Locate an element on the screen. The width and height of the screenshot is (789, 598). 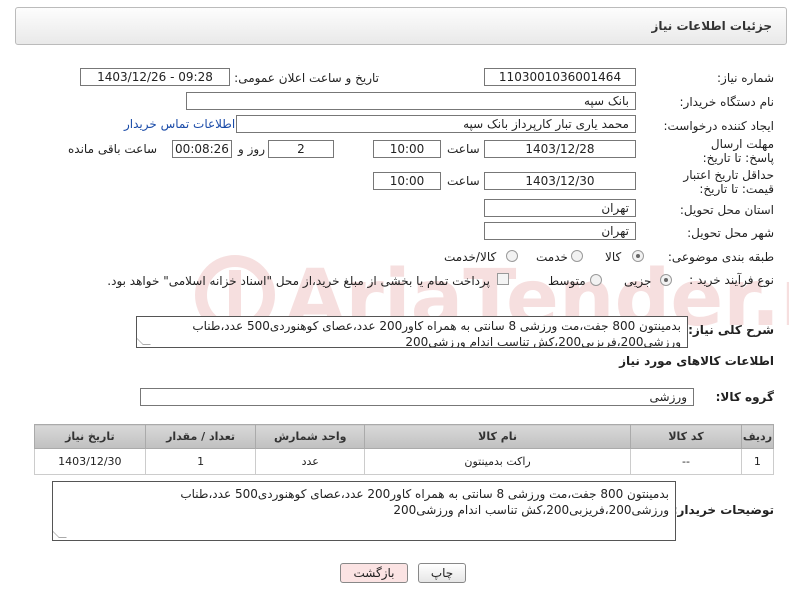
creator-label: ایجاد کننده درخواست: is located at coordinates (718, 126).